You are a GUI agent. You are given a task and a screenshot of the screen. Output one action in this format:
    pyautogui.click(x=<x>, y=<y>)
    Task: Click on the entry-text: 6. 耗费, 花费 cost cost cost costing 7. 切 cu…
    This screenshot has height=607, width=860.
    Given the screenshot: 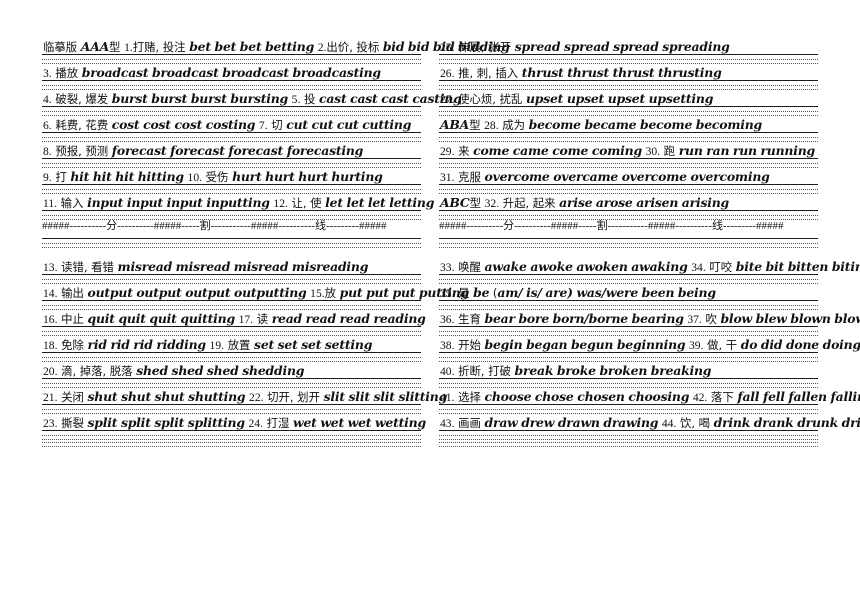 What is the action you would take?
    pyautogui.click(x=227, y=124)
    